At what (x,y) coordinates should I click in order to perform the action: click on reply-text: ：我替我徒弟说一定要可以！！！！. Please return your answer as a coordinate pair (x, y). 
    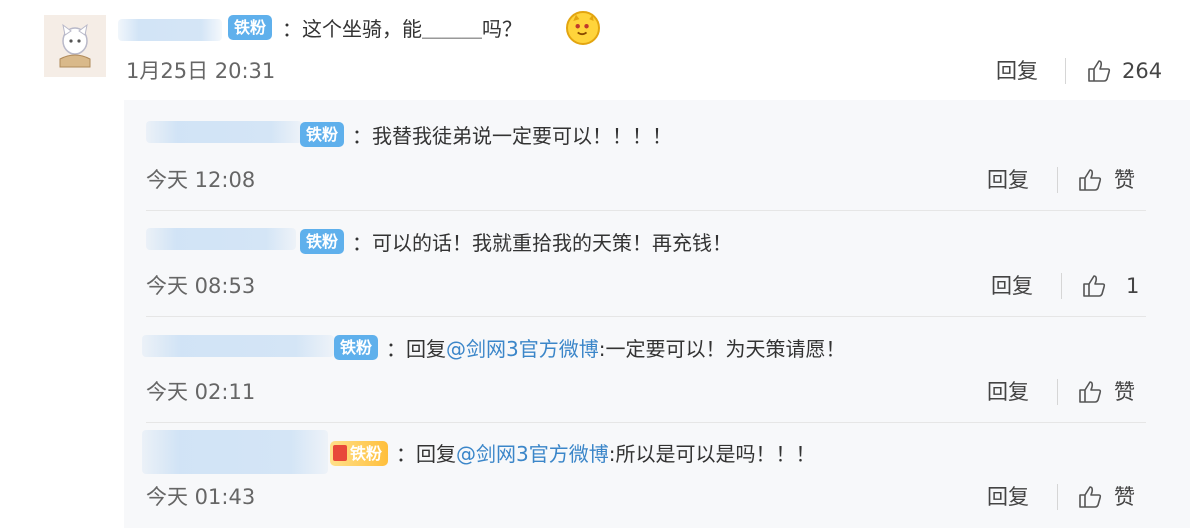
    Looking at the image, I should click on (512, 136).